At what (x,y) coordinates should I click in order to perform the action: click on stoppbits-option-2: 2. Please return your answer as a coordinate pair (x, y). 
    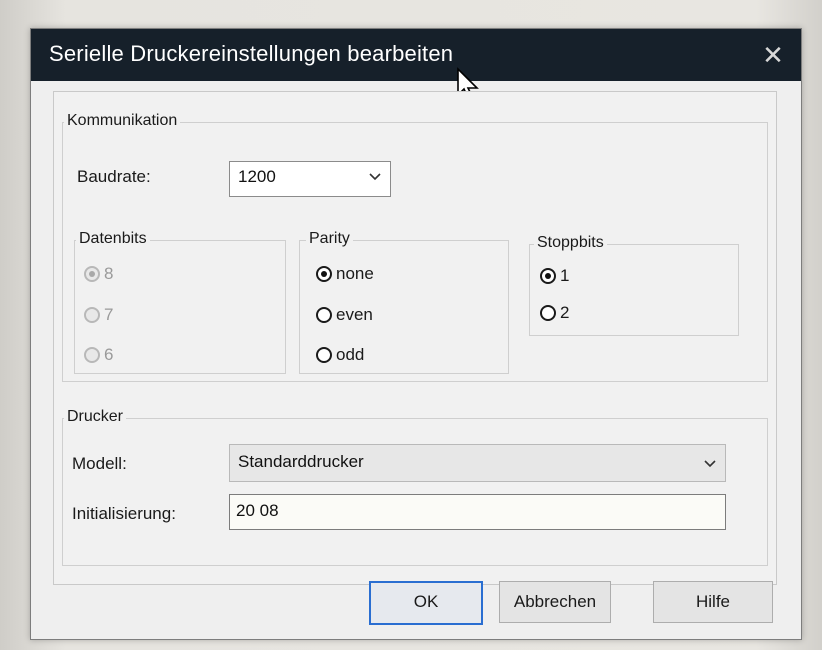
    Looking at the image, I should click on (554, 313).